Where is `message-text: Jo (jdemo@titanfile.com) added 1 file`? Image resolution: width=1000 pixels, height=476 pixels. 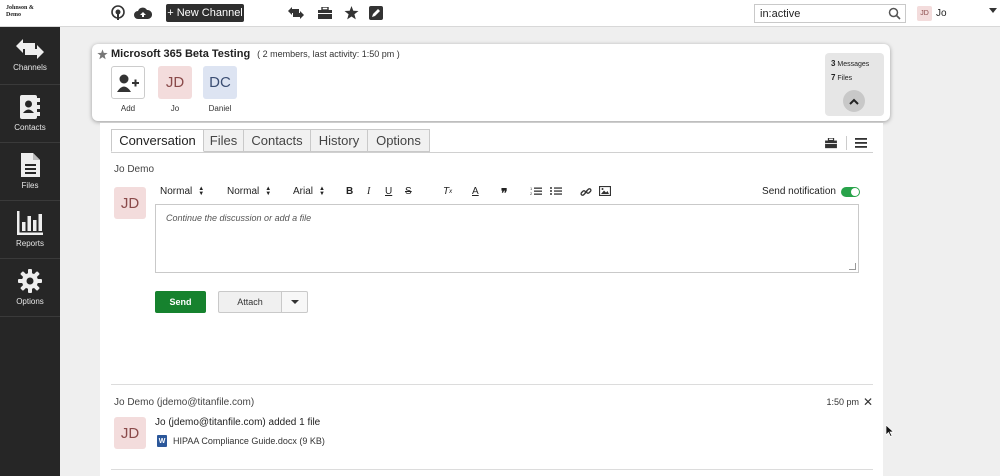
message-text: Jo (jdemo@titanfile.com) added 1 file is located at coordinates (238, 422).